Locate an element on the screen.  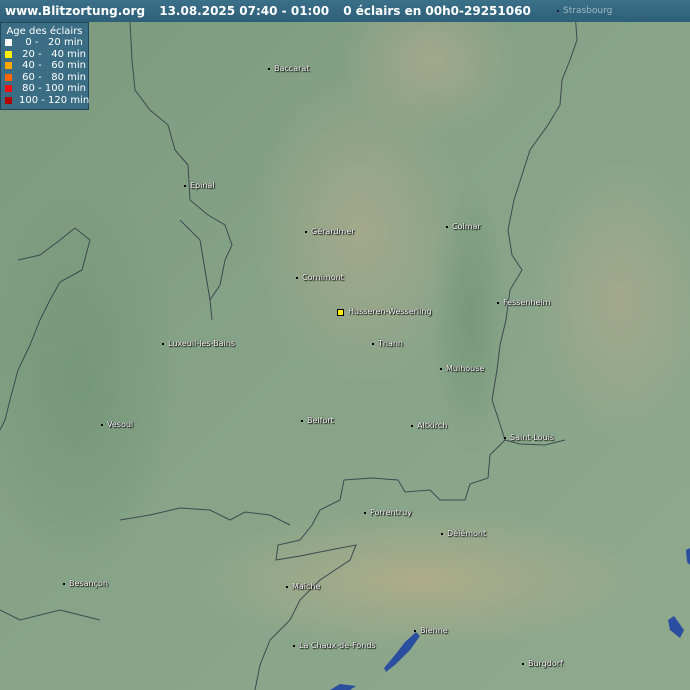
city-label: Gérardmer is located at coordinates (333, 231).